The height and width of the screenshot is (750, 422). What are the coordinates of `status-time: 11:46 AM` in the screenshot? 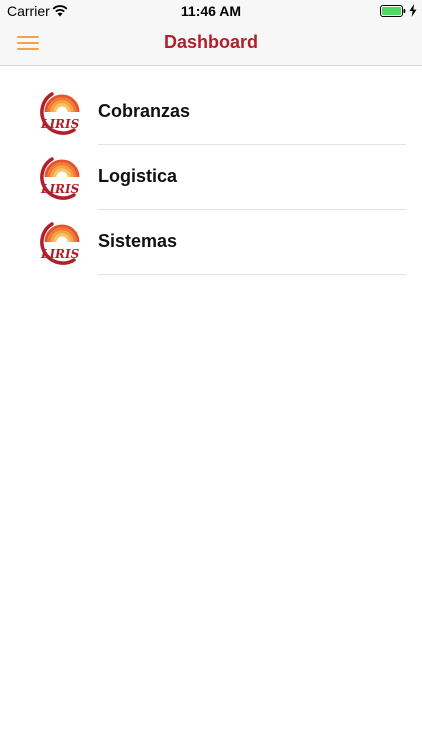 It's located at (211, 11).